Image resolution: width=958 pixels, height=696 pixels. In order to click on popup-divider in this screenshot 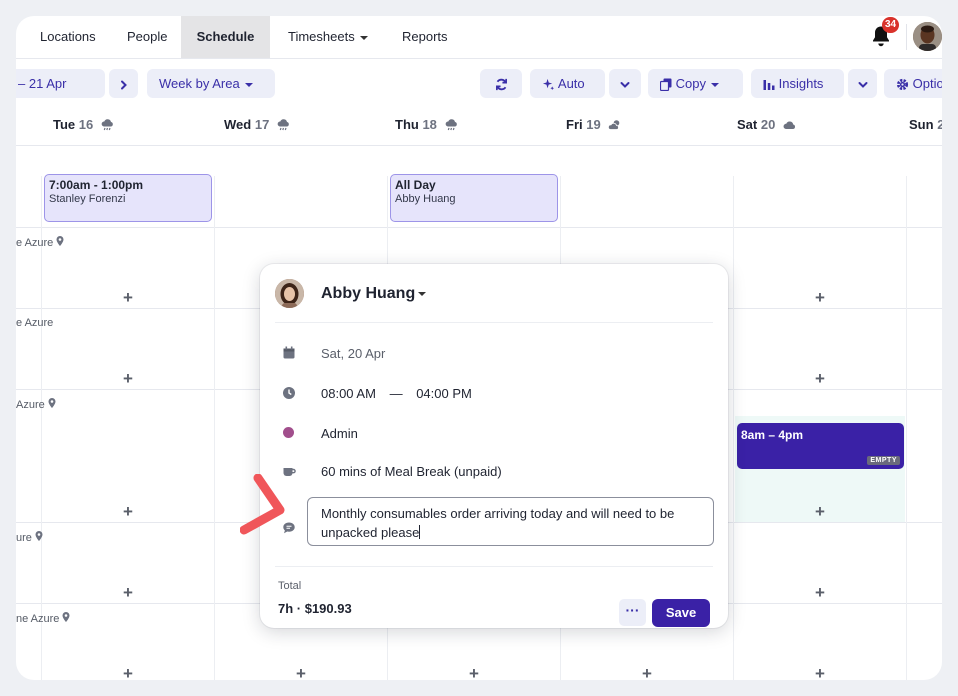, I will do `click(494, 566)`.